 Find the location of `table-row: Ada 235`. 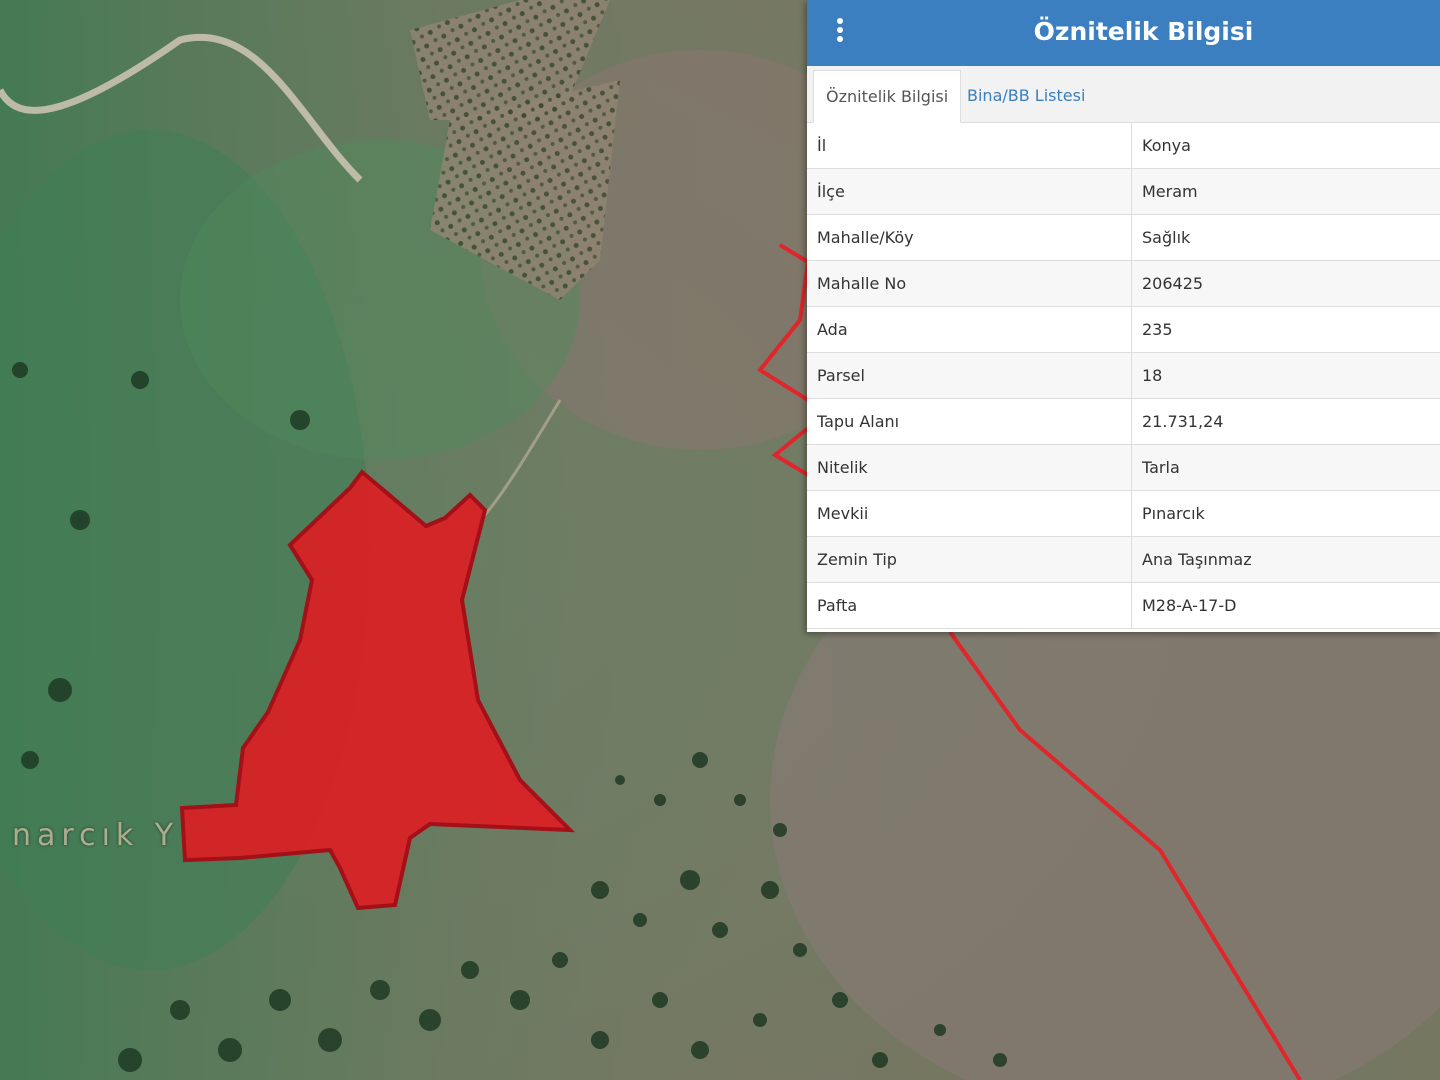

table-row: Ada 235 is located at coordinates (1123, 329).